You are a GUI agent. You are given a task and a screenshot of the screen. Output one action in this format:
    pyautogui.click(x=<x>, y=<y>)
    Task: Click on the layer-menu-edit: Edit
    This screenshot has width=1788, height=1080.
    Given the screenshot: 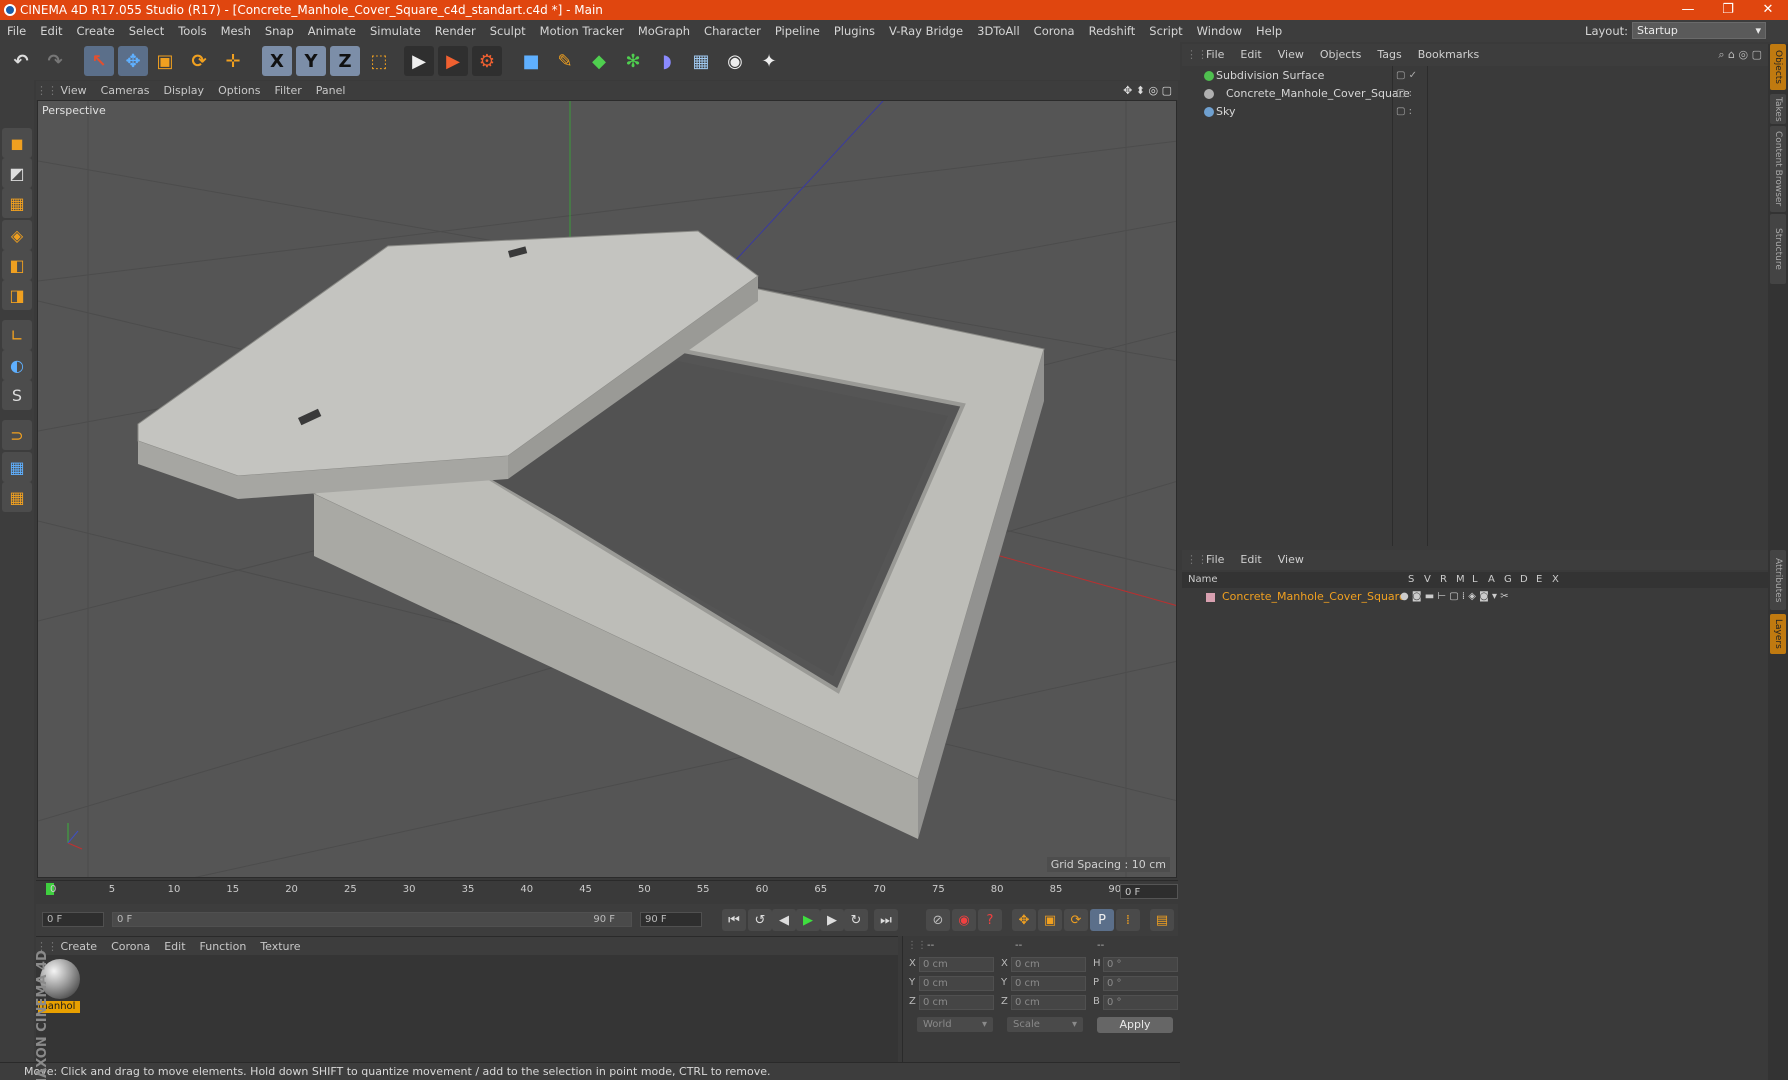 What is the action you would take?
    pyautogui.click(x=1250, y=560)
    